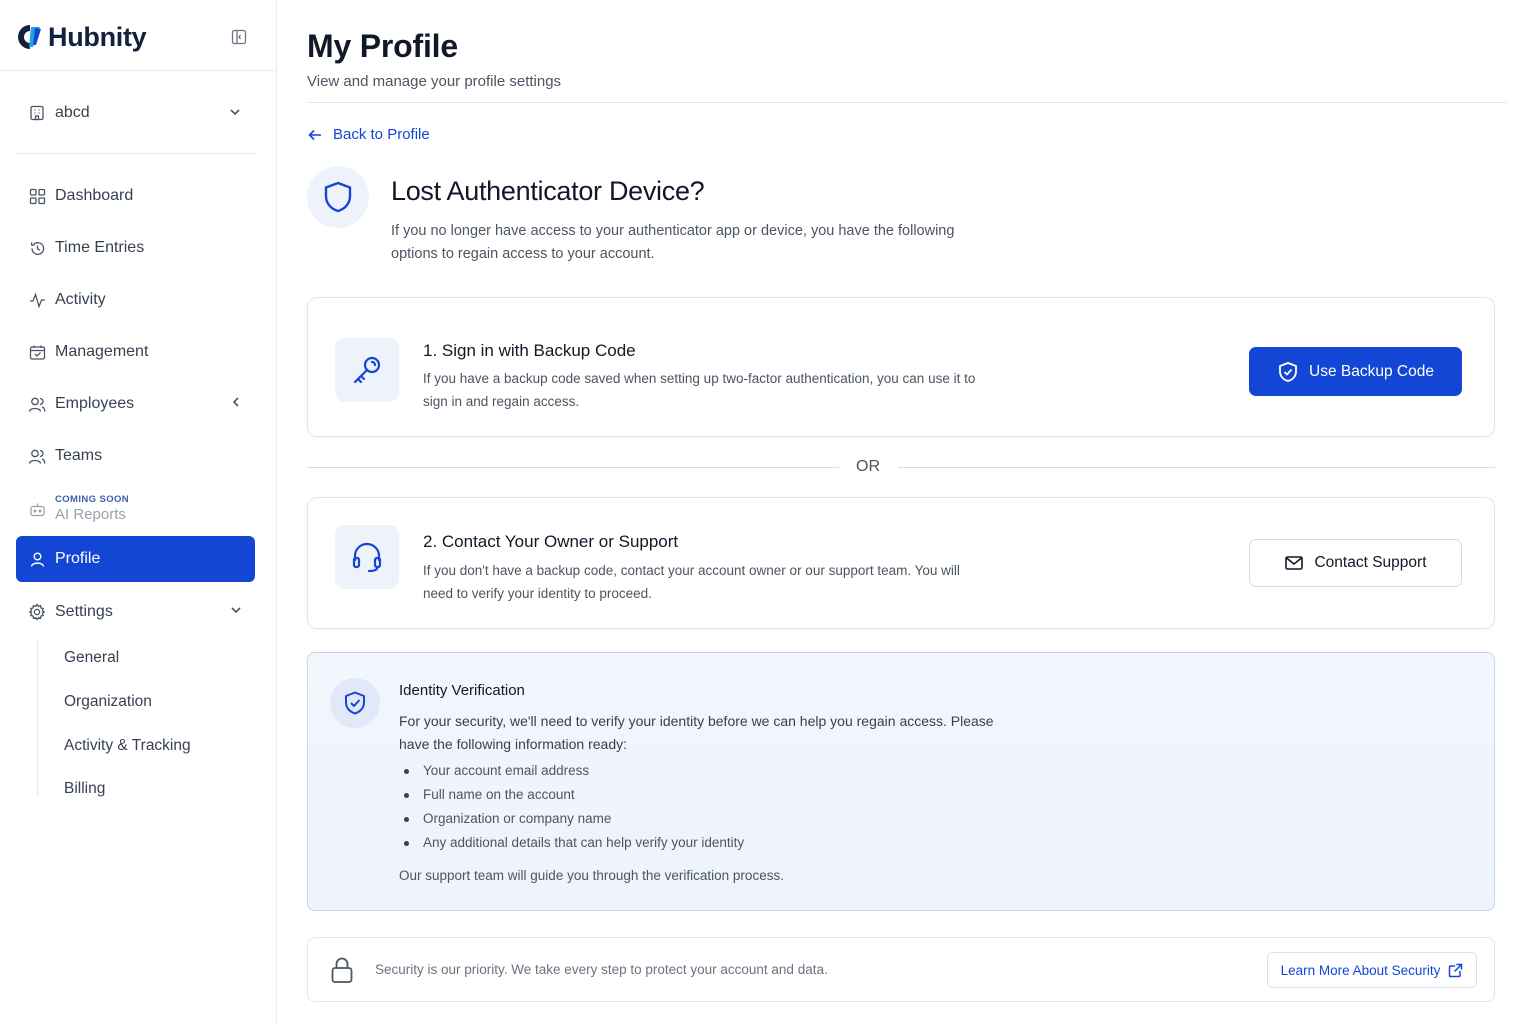  What do you see at coordinates (100, 247) in the screenshot?
I see `sidebar-item-label: Time Entries` at bounding box center [100, 247].